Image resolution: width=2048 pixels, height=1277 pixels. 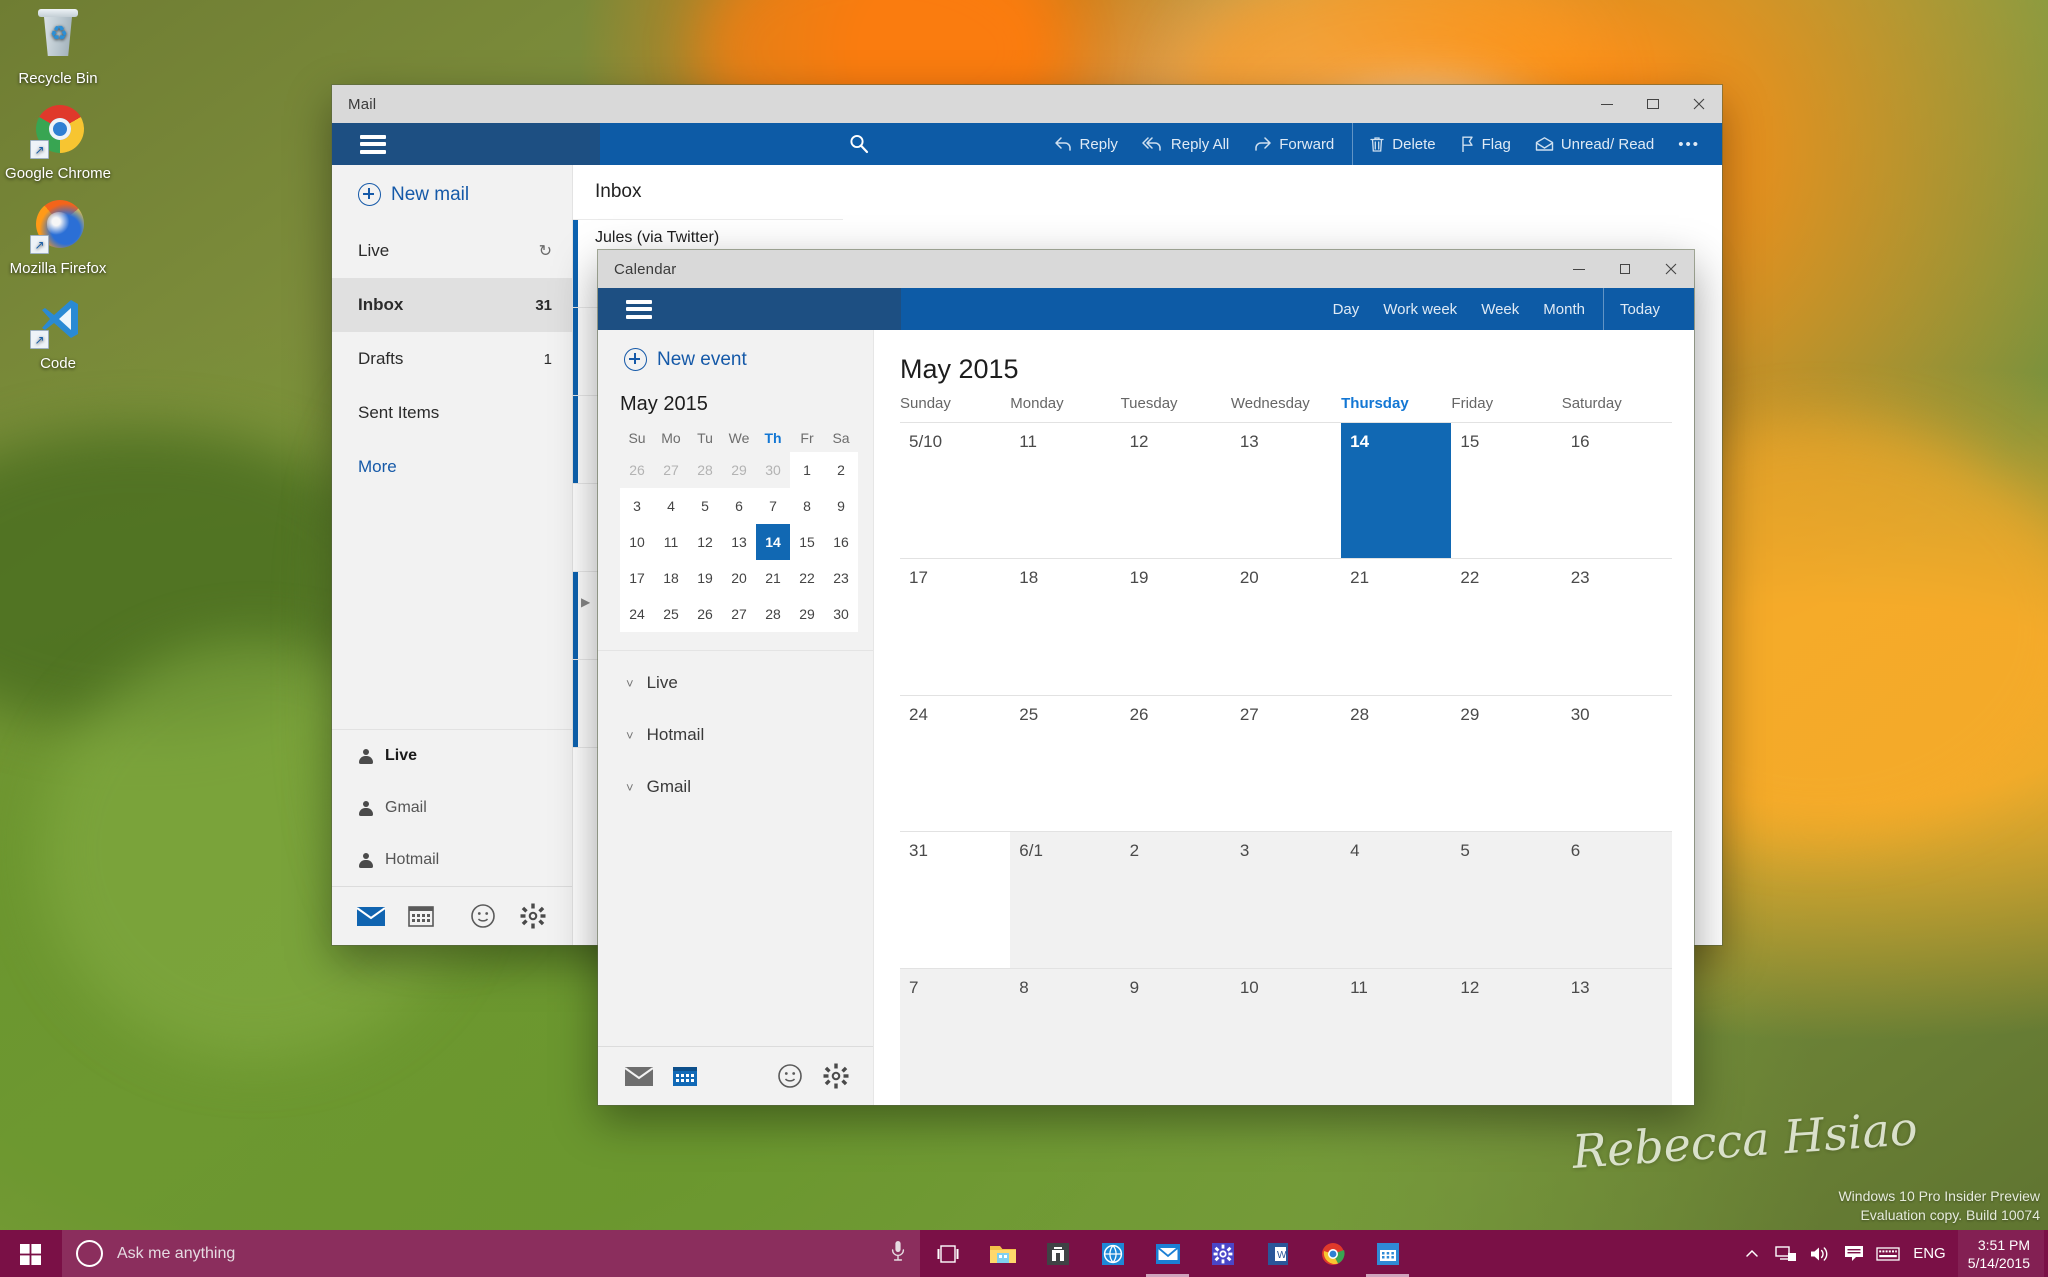 What do you see at coordinates (735, 787) in the screenshot?
I see `calendar-account-gmail: ˅ Gmail` at bounding box center [735, 787].